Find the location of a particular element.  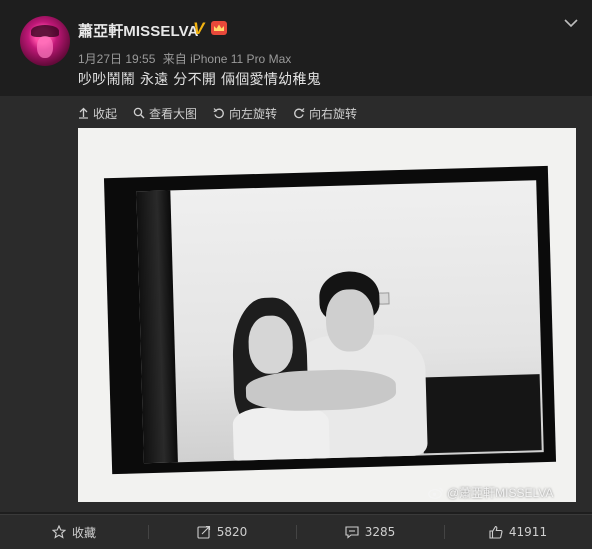

thumbs-up-icon is located at coordinates (496, 532).